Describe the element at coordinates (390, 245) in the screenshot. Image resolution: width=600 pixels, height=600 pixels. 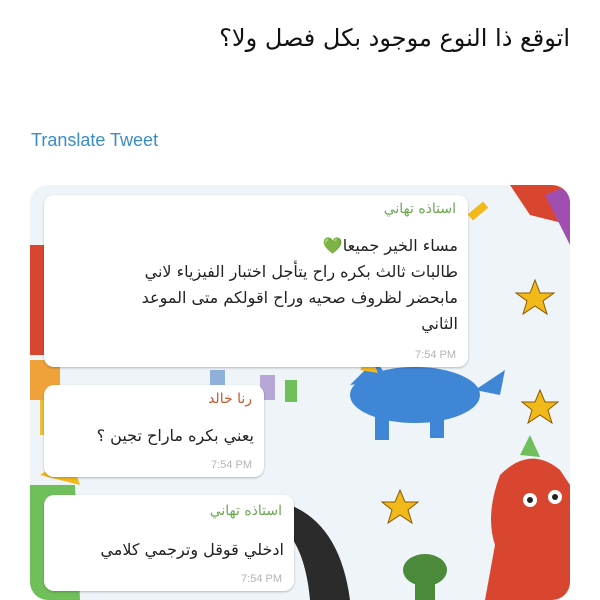
I see `message-line: مساء الخير جميعا💚` at that location.